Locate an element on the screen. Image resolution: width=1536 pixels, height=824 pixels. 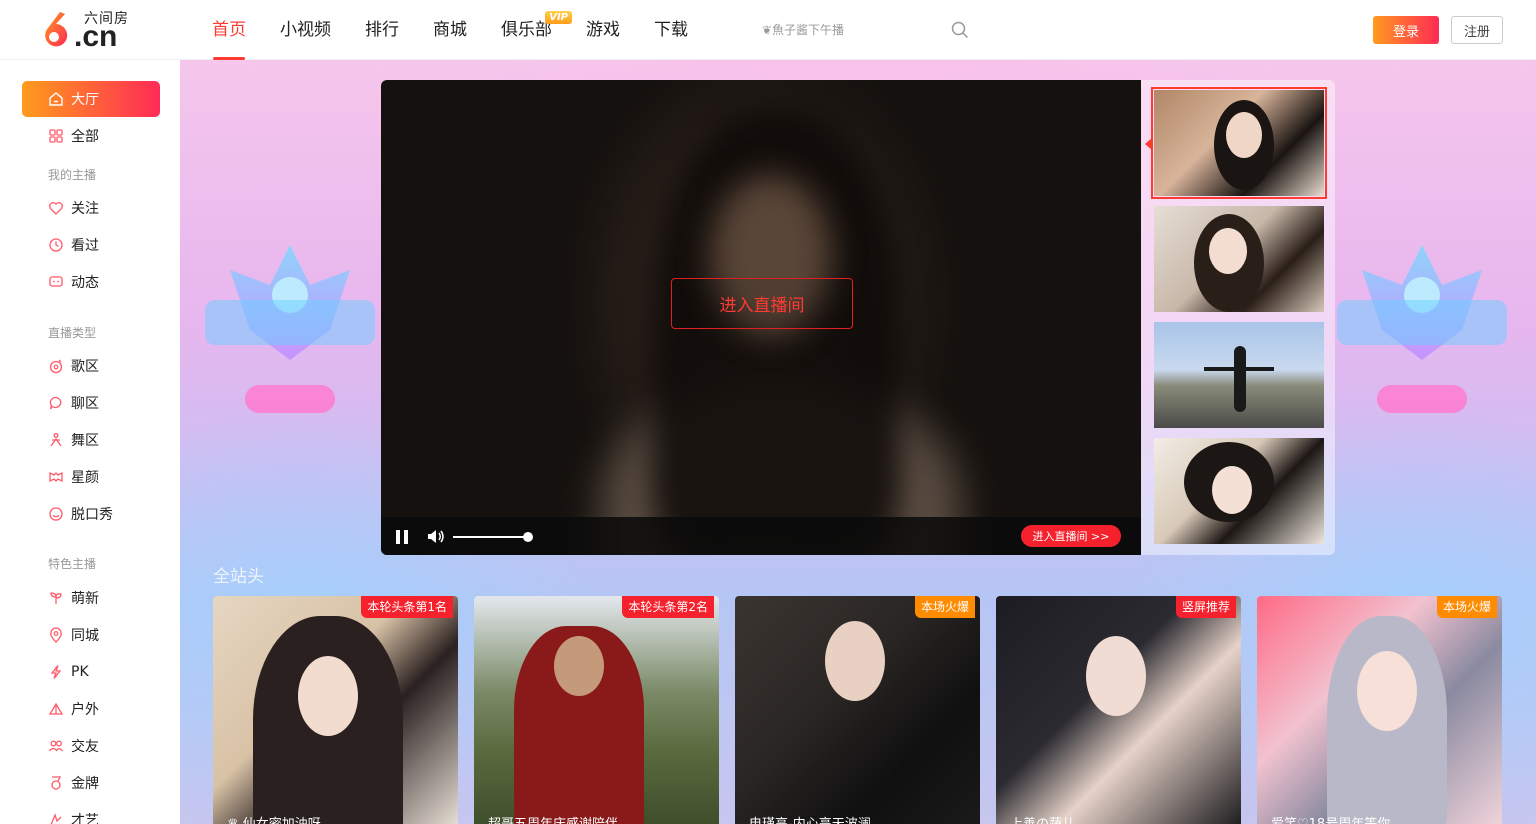
sidebar-item-star-face: 星颜 is located at coordinates (91, 477).